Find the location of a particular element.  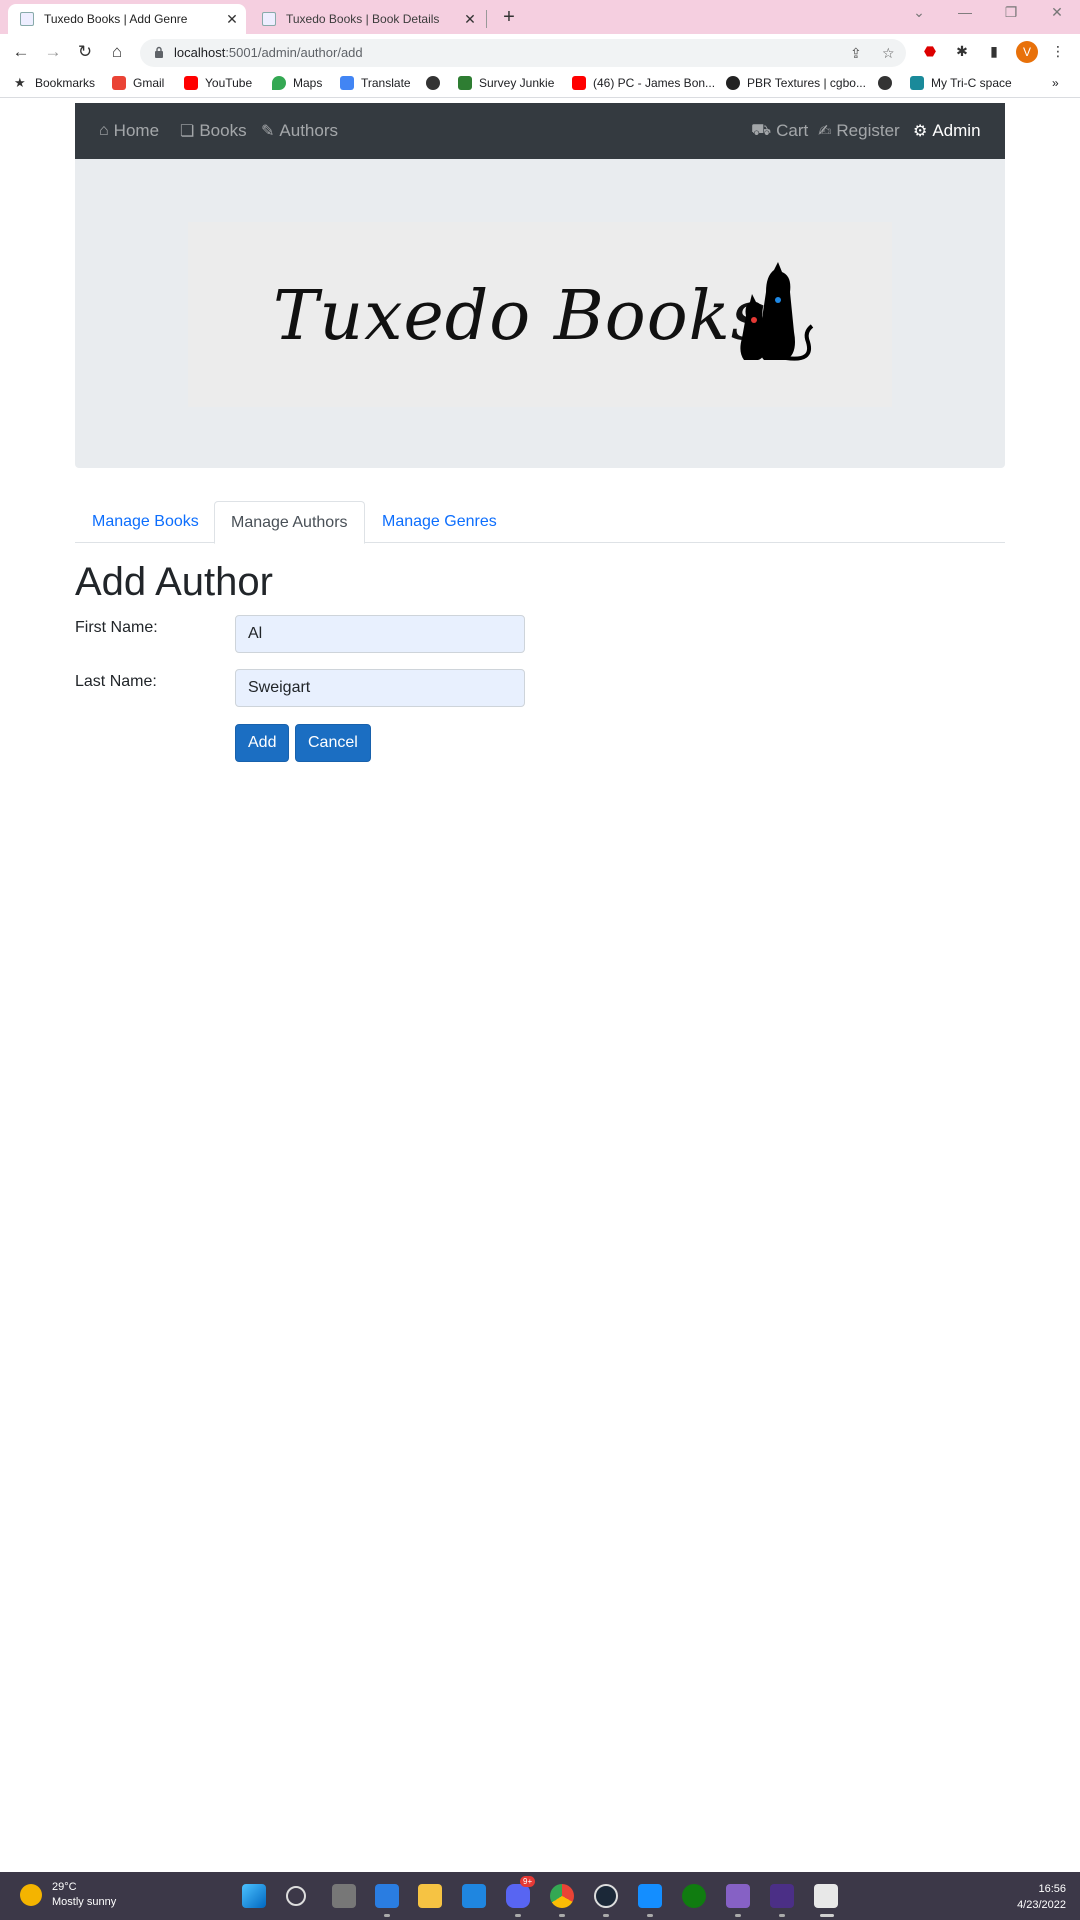

cancel-button: Cancel is located at coordinates (333, 743).